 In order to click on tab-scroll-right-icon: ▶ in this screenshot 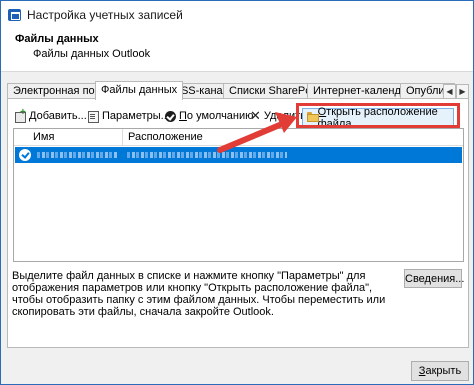, I will do `click(462, 91)`.